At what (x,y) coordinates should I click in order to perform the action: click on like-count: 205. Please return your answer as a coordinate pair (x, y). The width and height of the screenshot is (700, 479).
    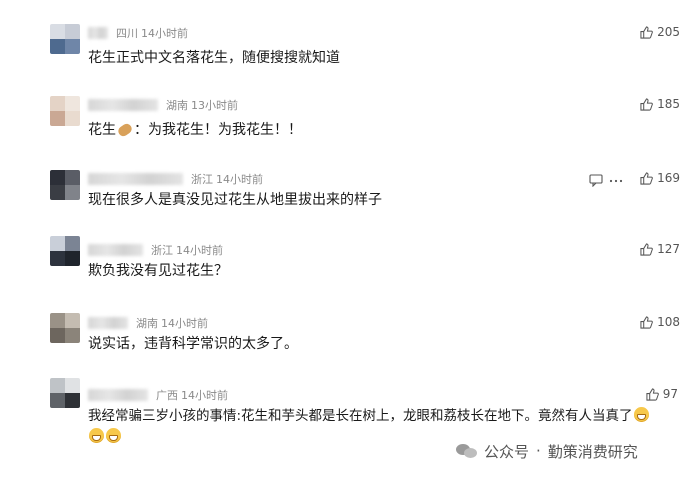
    Looking at the image, I should click on (668, 32).